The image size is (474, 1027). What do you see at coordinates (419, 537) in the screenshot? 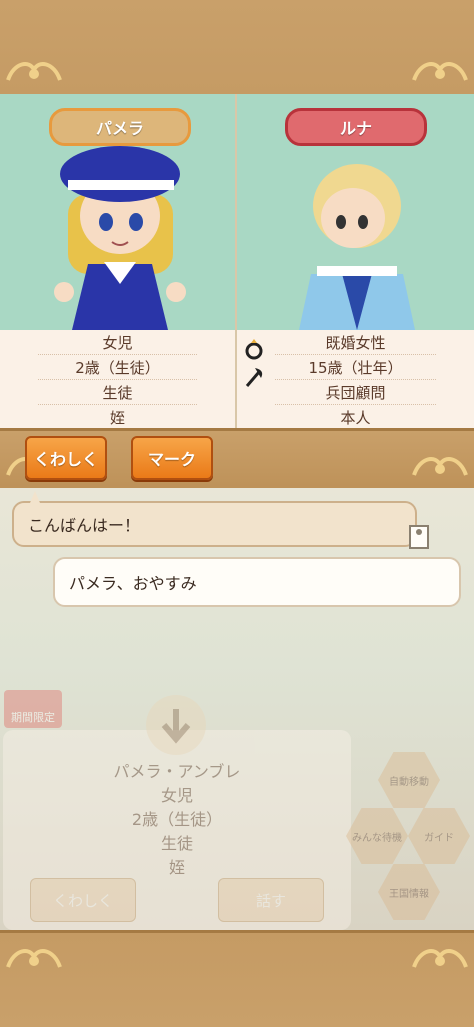
I see `tag-icon` at bounding box center [419, 537].